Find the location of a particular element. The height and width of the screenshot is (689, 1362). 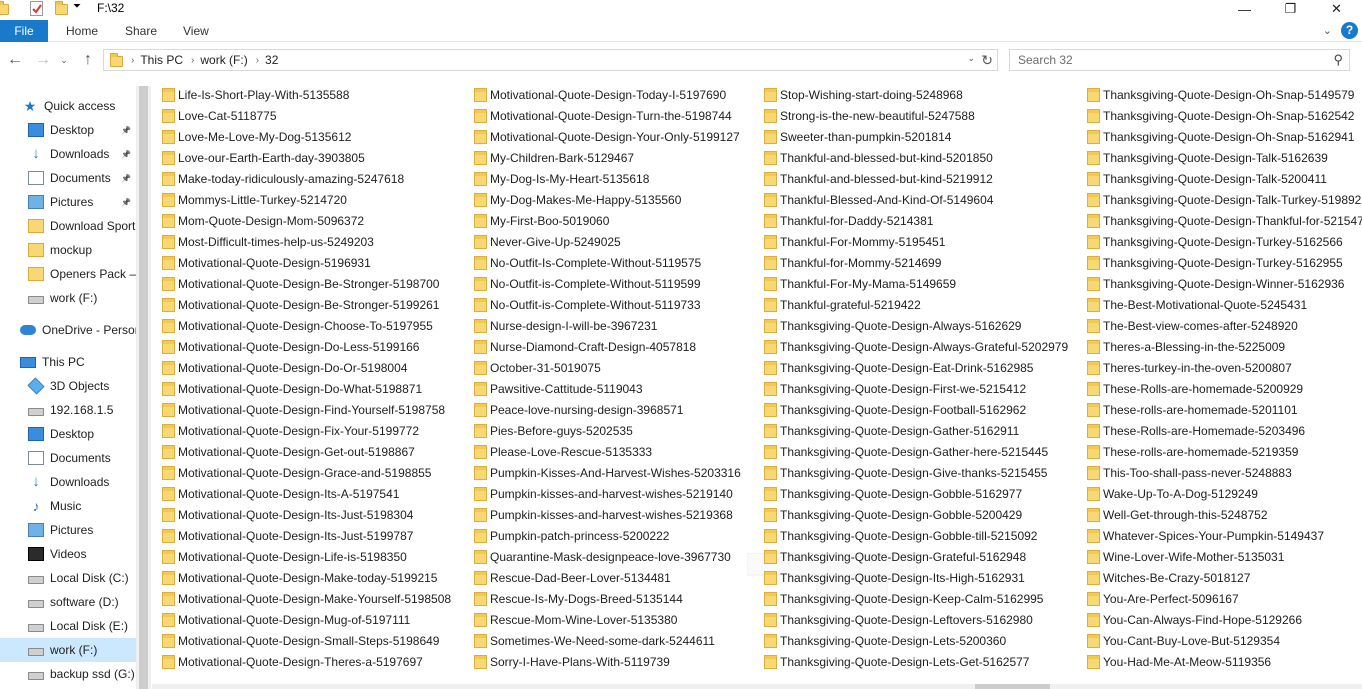

folder-item: Motivational-Quote-Design-Its-A-5197541 is located at coordinates (280, 493).